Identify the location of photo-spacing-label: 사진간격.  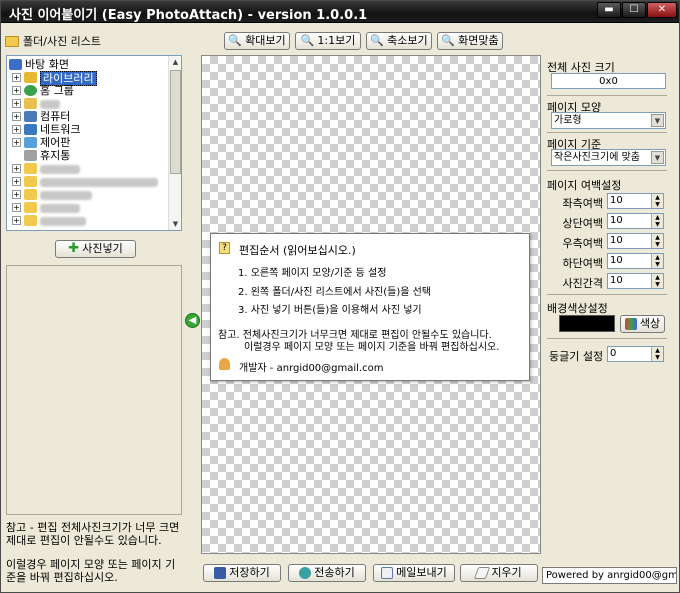
(582, 283).